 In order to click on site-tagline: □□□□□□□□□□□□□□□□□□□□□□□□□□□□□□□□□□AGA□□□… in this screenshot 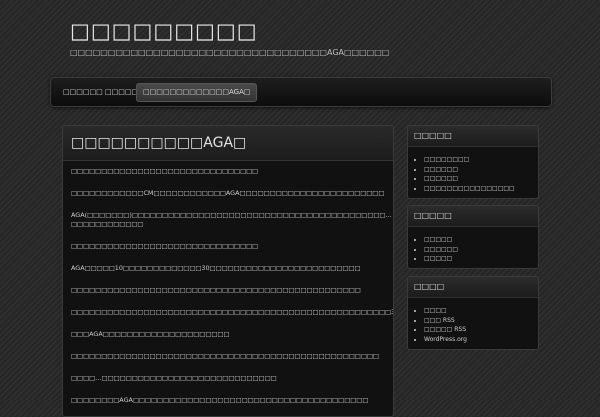, I will do `click(230, 52)`.